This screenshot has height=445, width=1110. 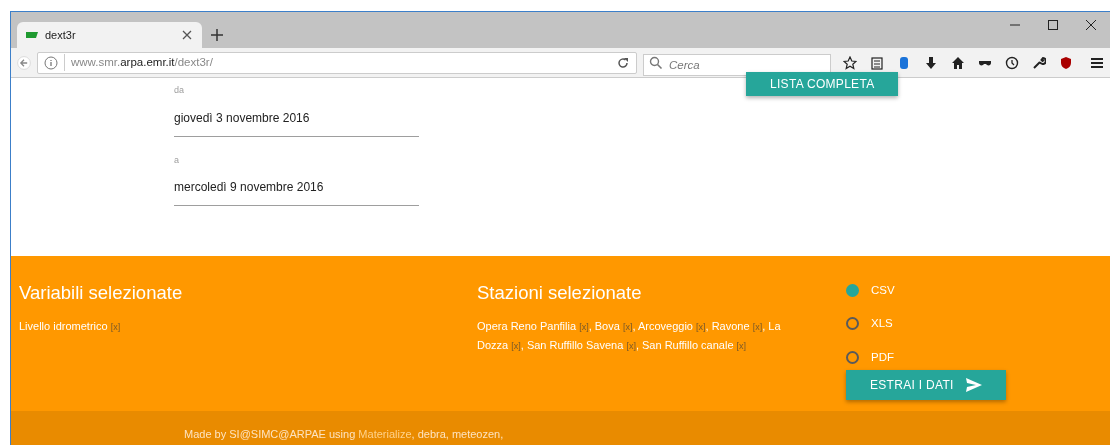 I want to click on address-bar: www.smr.arpa.emr.it/dext3r/, so click(x=337, y=62).